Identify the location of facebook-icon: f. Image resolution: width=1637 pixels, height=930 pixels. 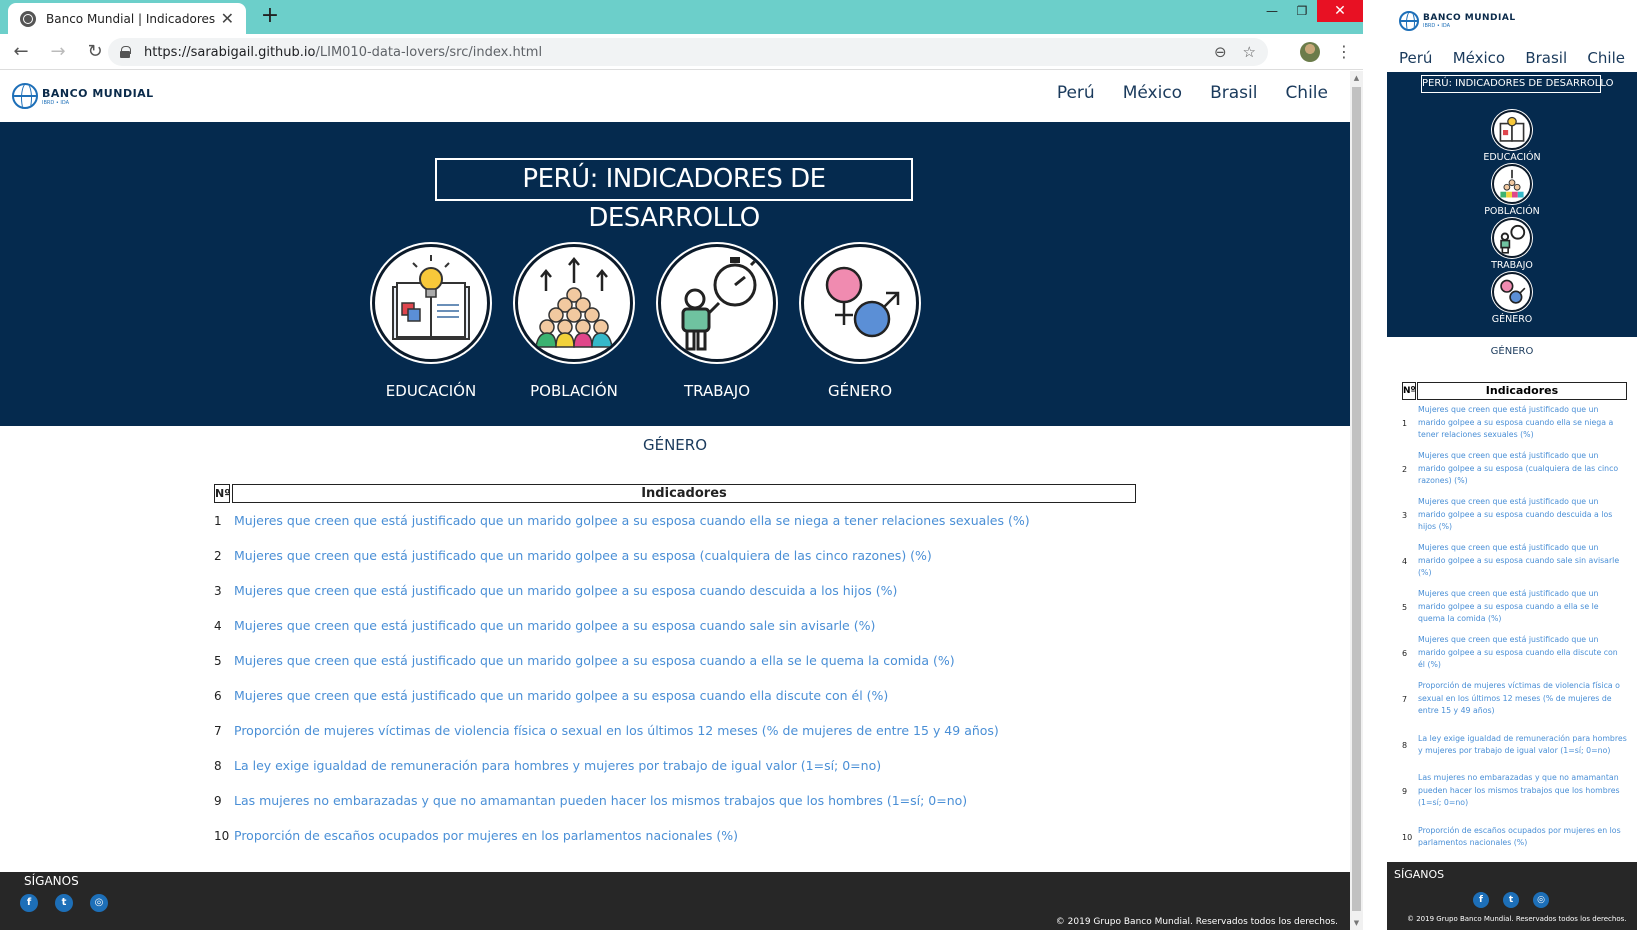
(29, 903).